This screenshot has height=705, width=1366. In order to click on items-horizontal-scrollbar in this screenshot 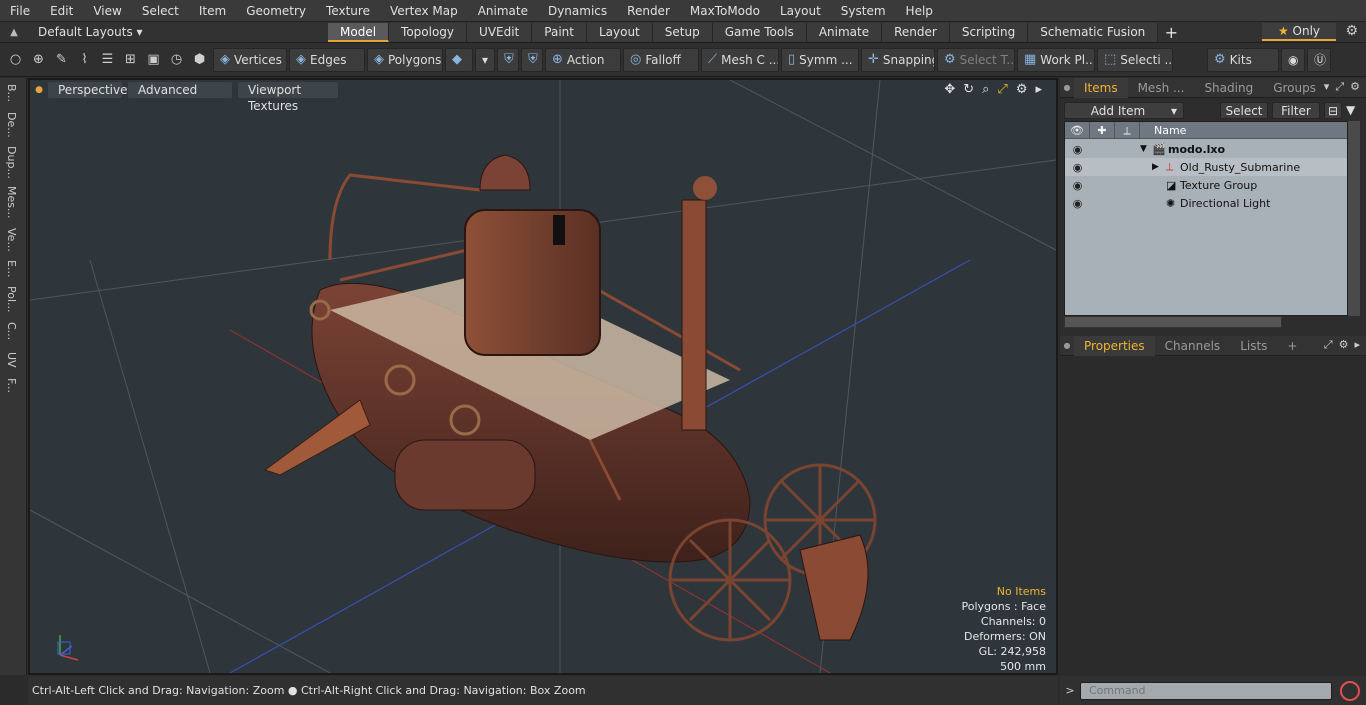, I will do `click(1173, 322)`.